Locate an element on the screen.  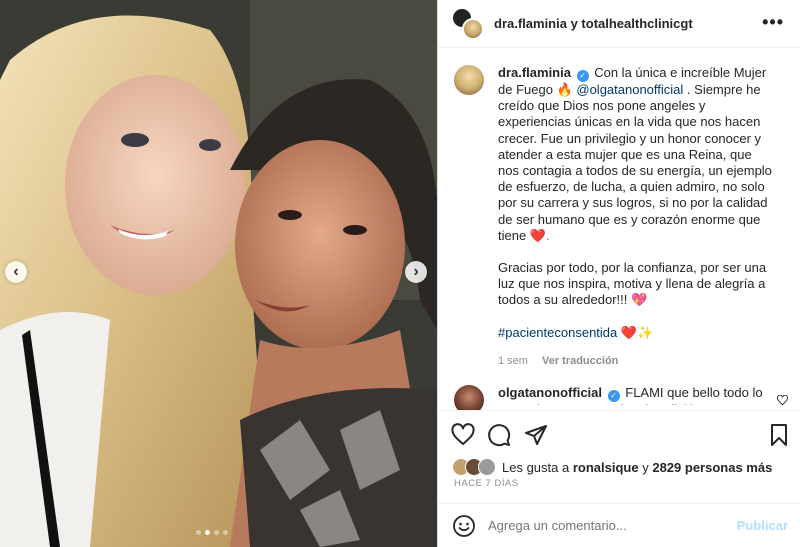
post-authors: dra.flaminia y totalhealthclinicgt is located at coordinates (593, 23).